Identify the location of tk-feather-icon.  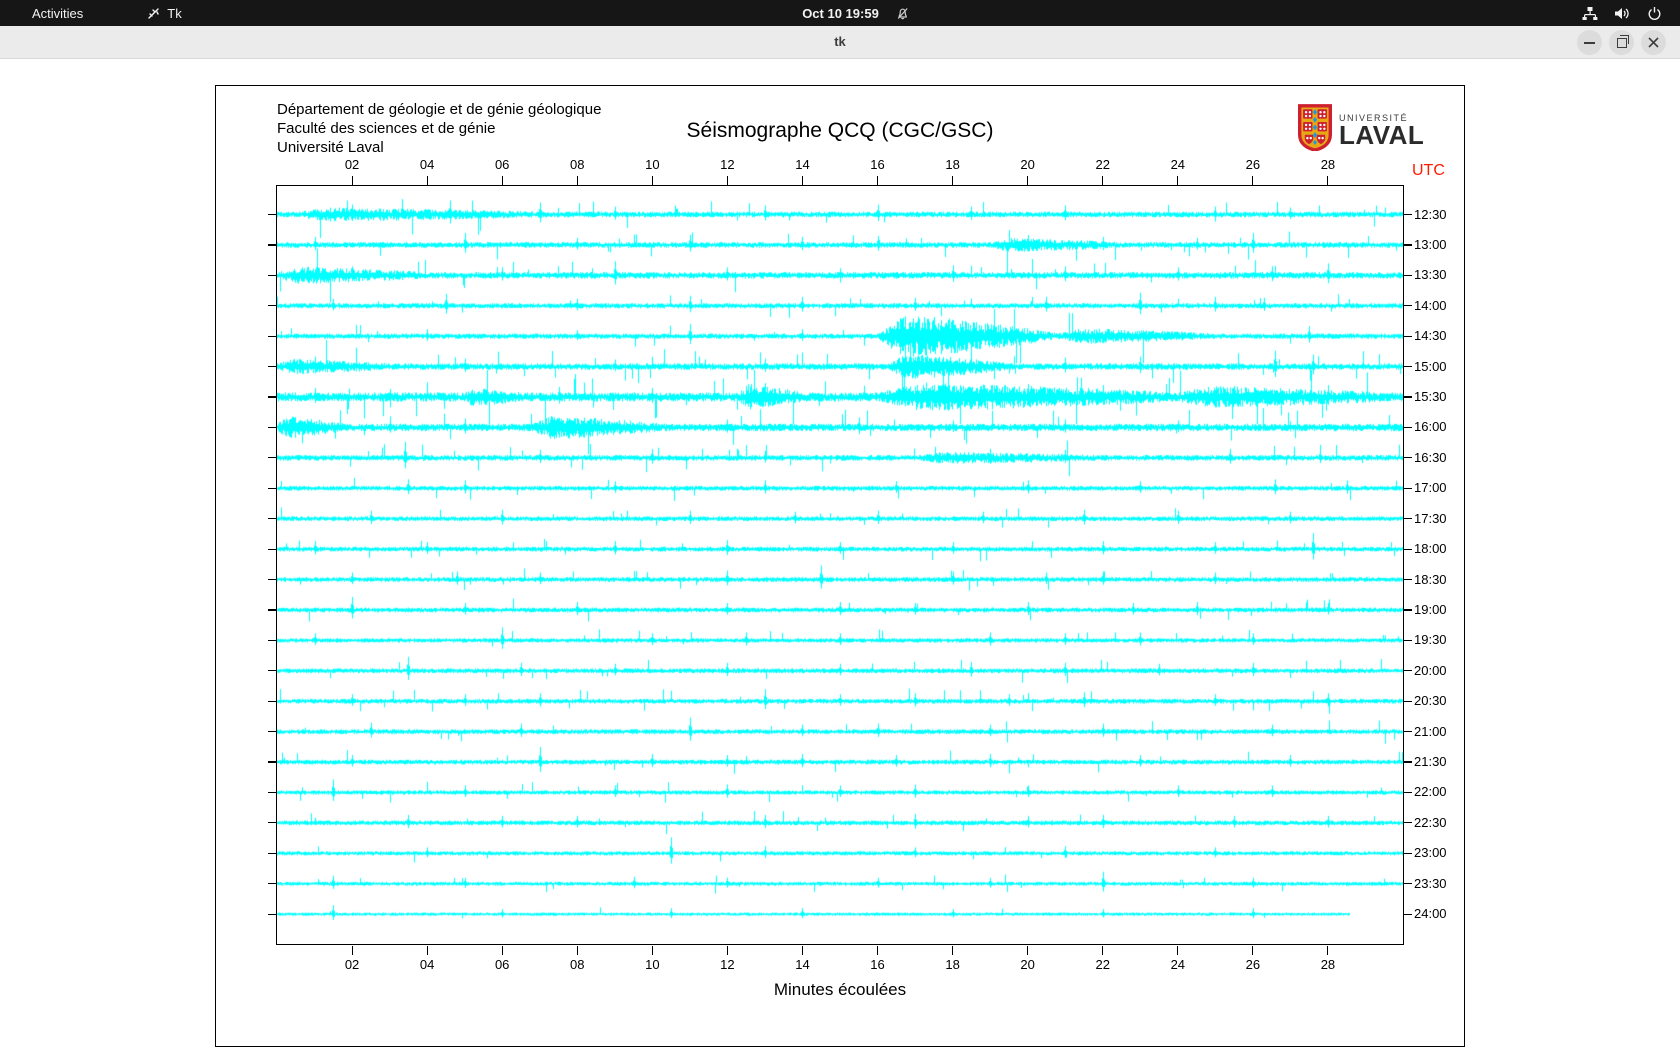
(154, 13).